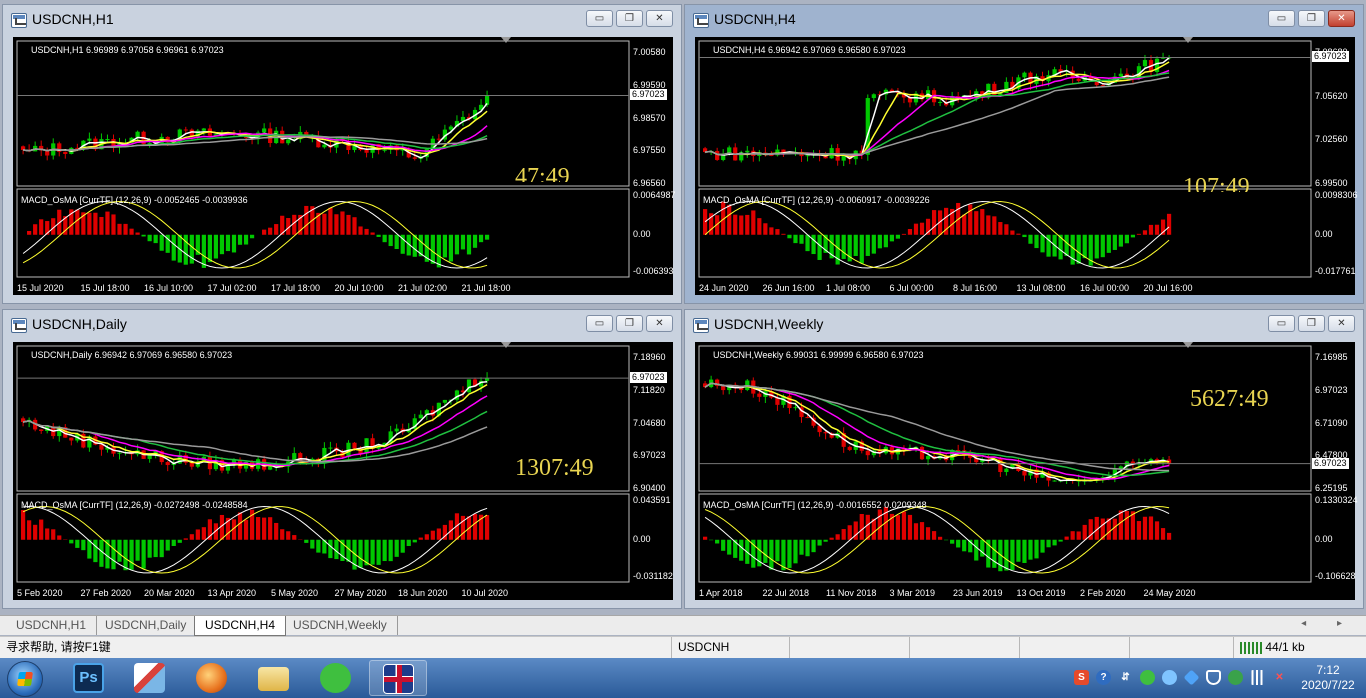  Describe the element at coordinates (1081, 677) in the screenshot. I see `sogou-ime-icon: S` at that location.